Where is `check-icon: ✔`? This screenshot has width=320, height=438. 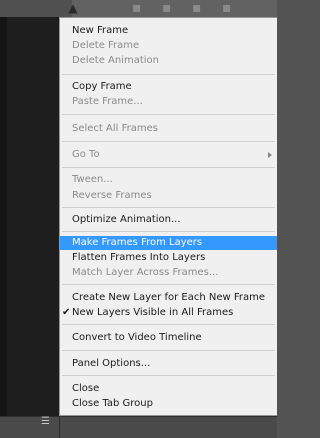
check-icon: ✔ is located at coordinates (66, 312).